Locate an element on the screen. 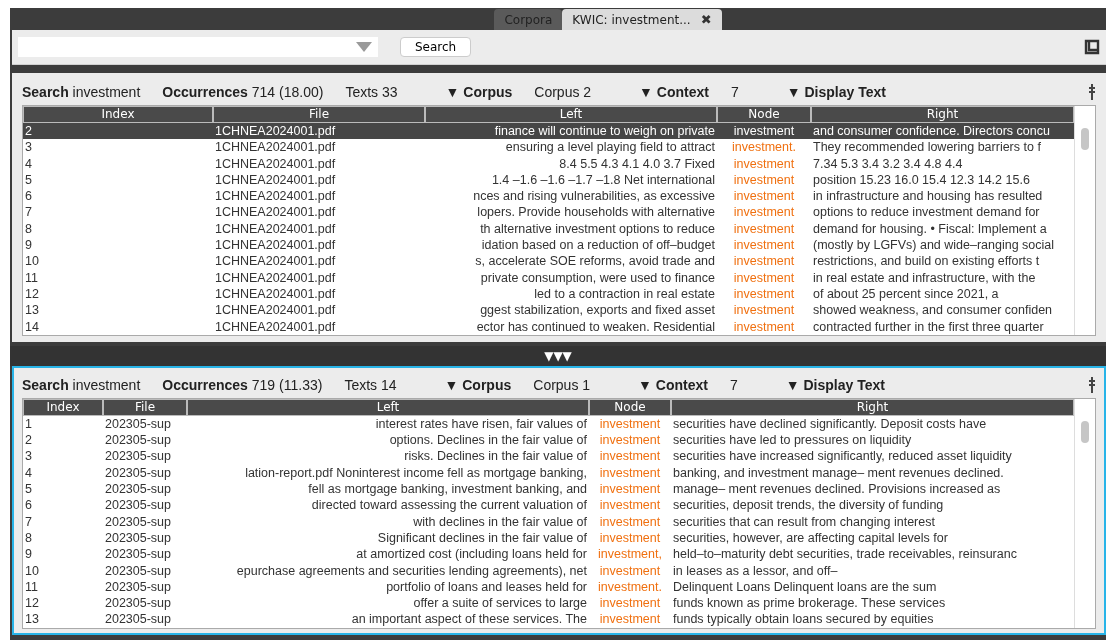 This screenshot has height=640, width=1106. table-cell-text: securities, deposit trends, the diversity of funding is located at coordinates (808, 505).